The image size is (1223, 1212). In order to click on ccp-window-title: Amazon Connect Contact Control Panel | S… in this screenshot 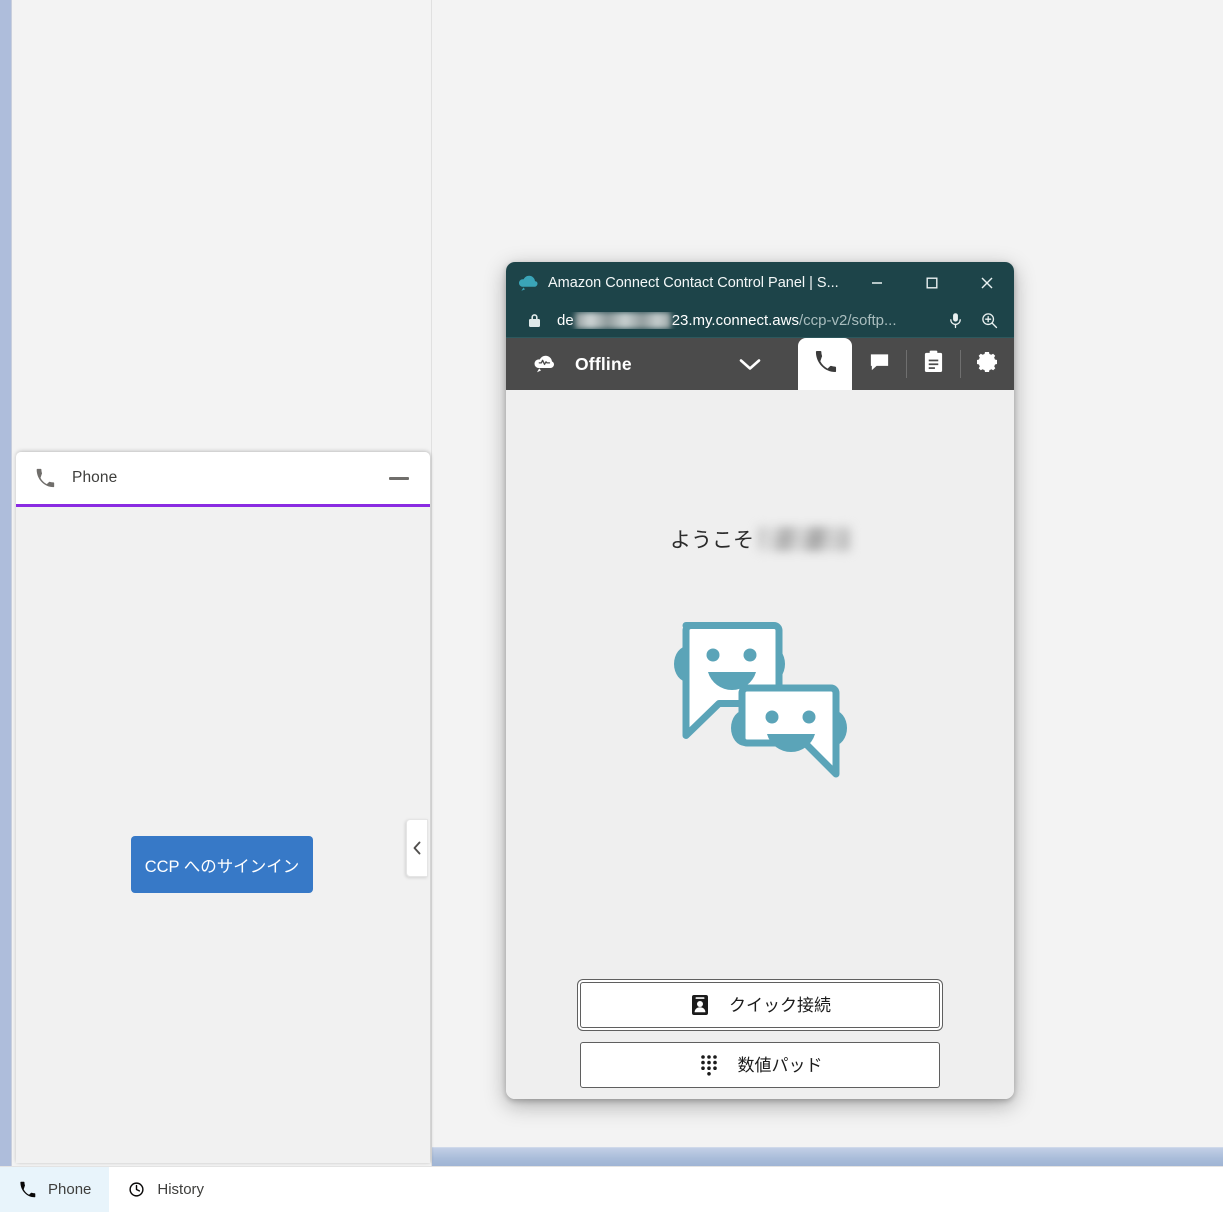, I will do `click(693, 283)`.